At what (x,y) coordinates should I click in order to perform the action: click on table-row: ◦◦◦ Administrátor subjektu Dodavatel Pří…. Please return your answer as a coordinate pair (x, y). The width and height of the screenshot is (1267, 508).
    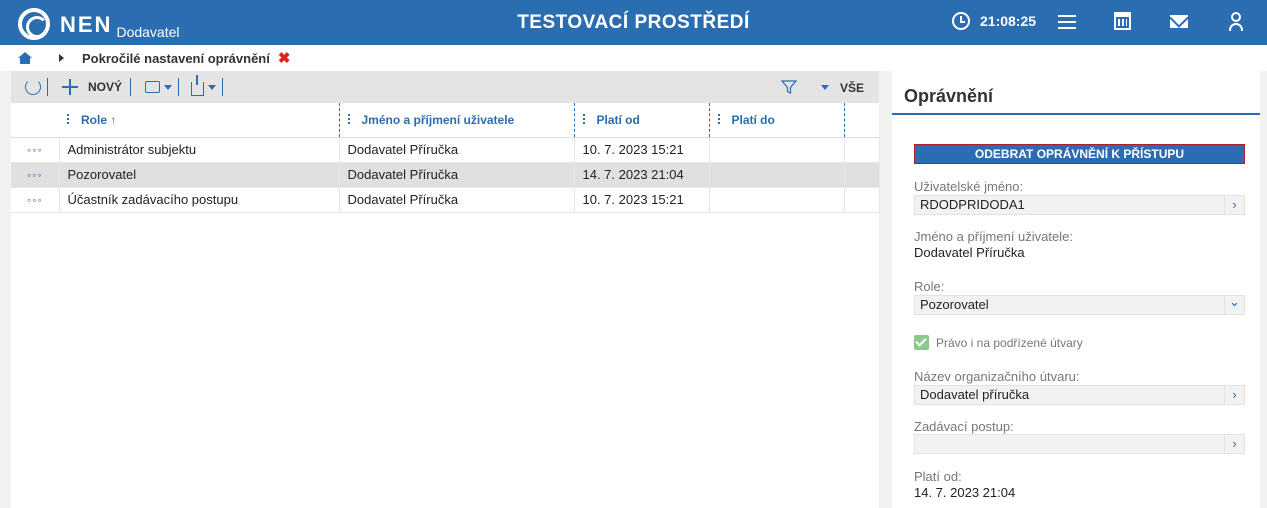
    Looking at the image, I should click on (445, 150).